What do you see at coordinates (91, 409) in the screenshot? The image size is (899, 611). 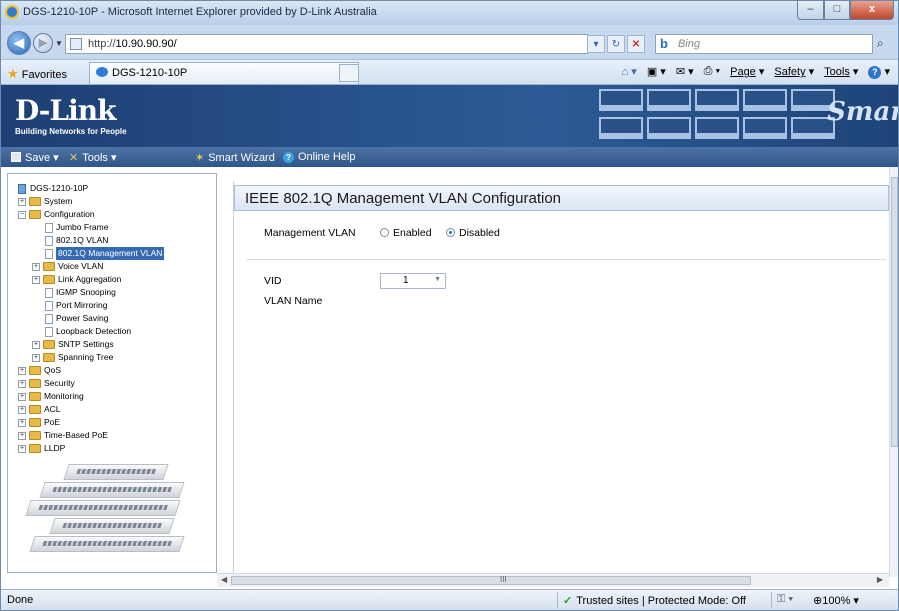 I see `tree-node-acl: + ACL` at bounding box center [91, 409].